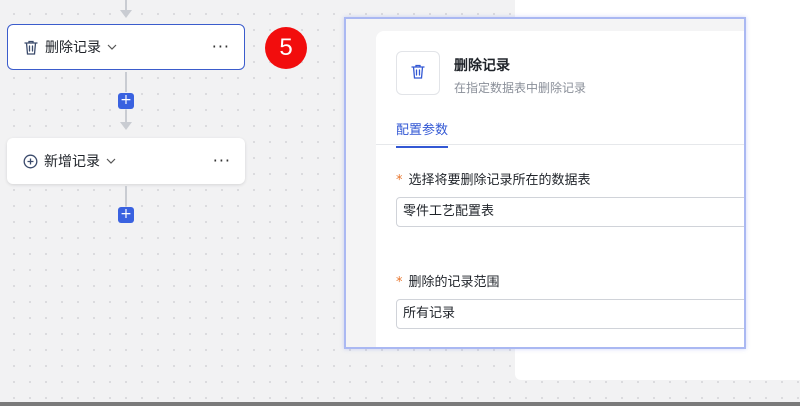 Image resolution: width=800 pixels, height=406 pixels. What do you see at coordinates (560, 144) in the screenshot?
I see `tab-divider` at bounding box center [560, 144].